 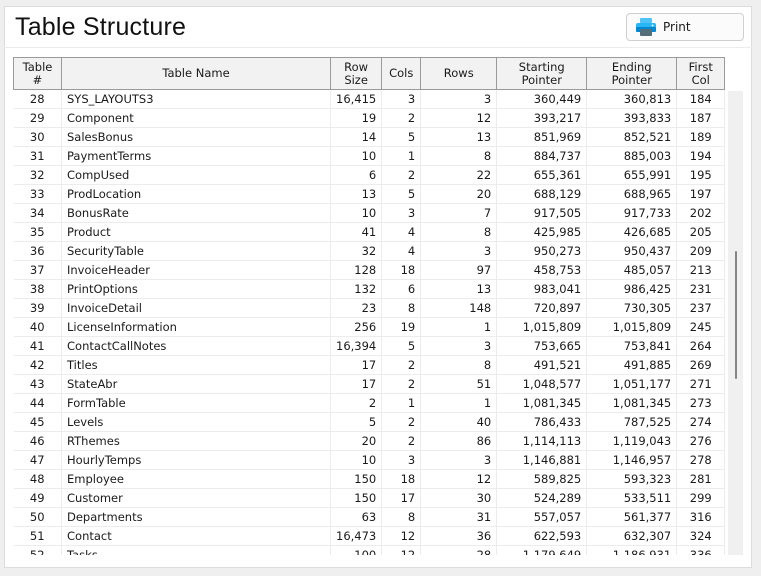 What do you see at coordinates (196, 270) in the screenshot?
I see `cell-table-name: InvoiceHeader` at bounding box center [196, 270].